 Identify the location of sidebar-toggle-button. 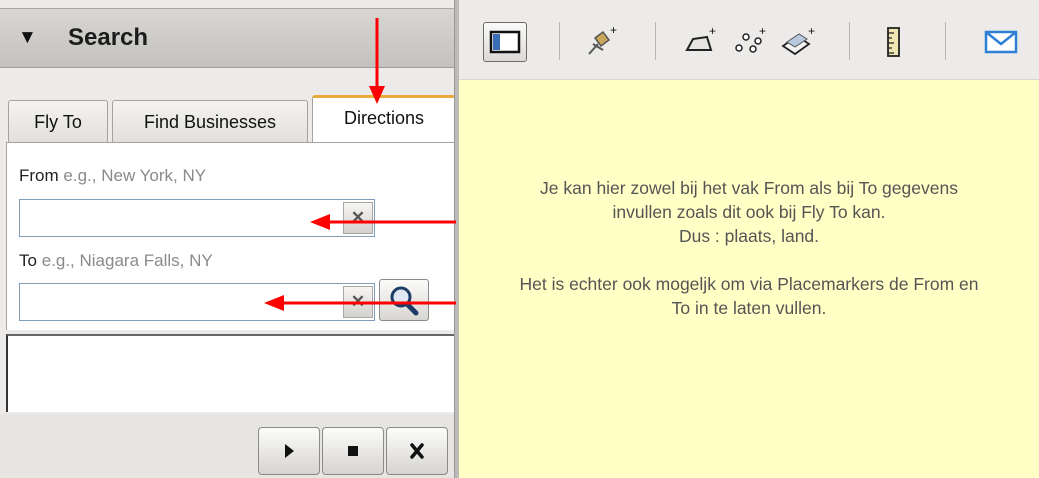
(505, 42).